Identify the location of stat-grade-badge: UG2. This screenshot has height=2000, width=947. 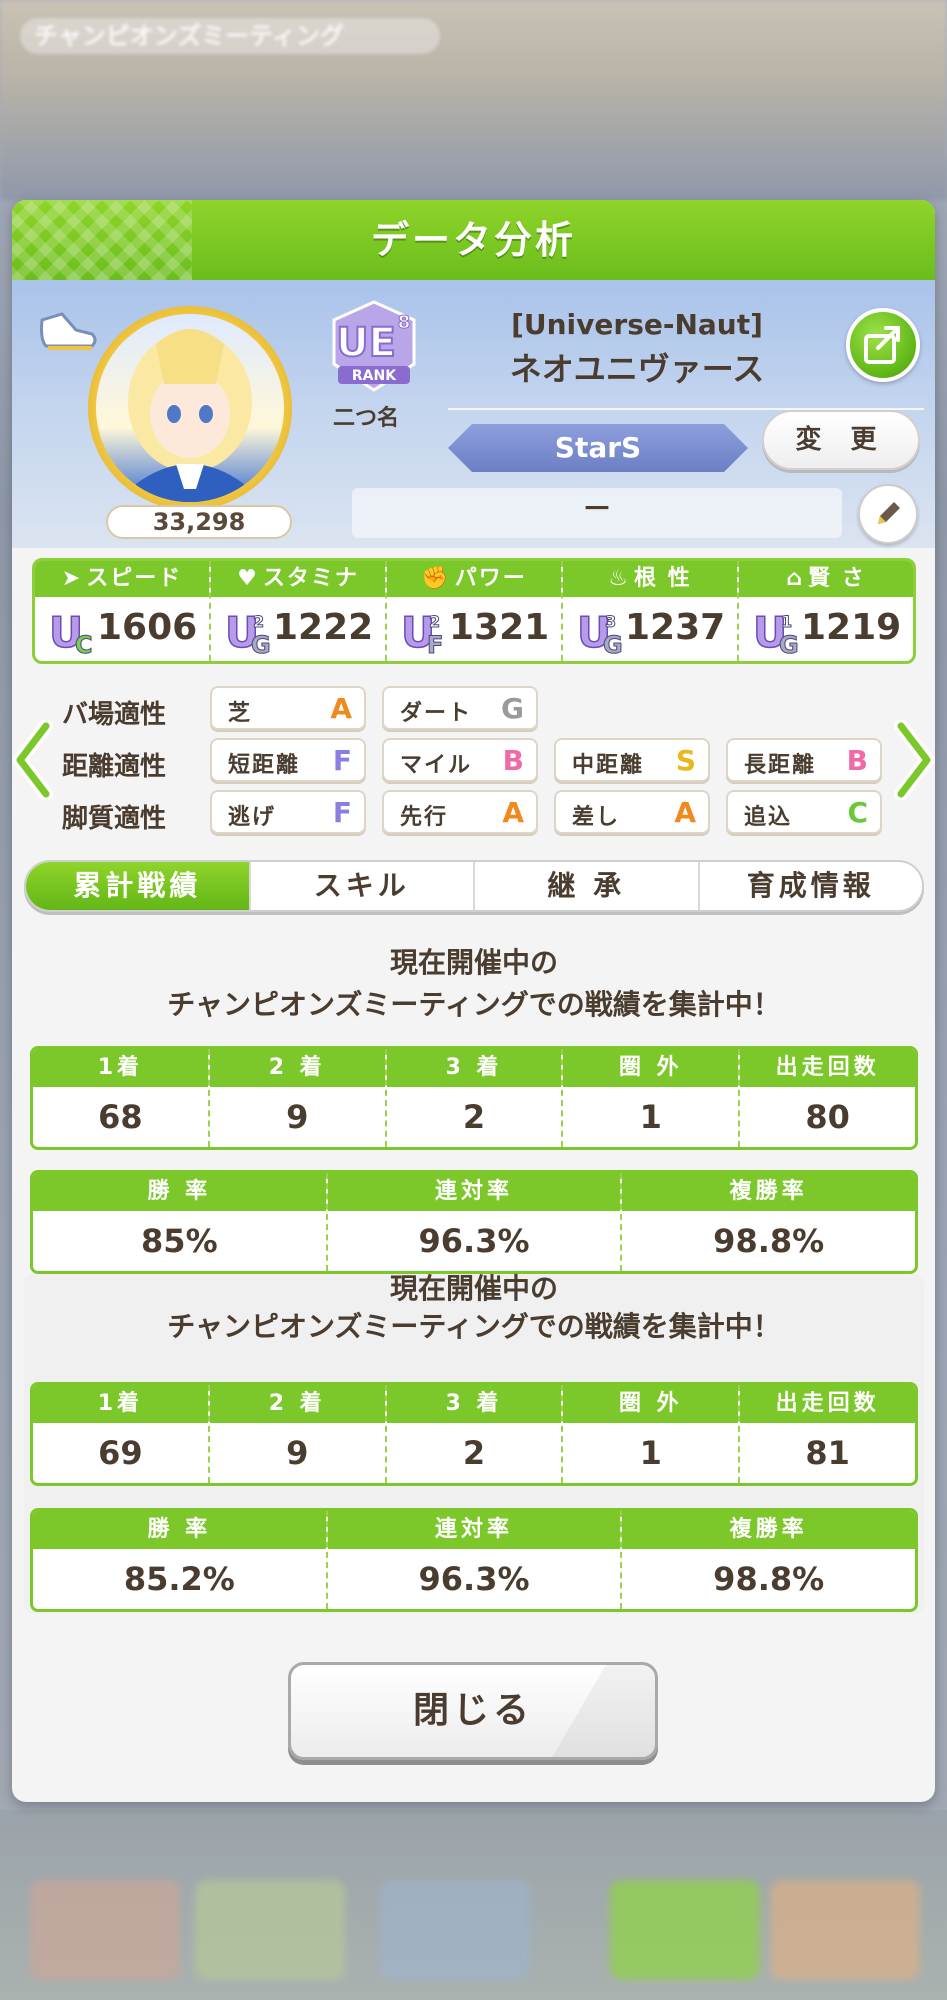
(247, 633).